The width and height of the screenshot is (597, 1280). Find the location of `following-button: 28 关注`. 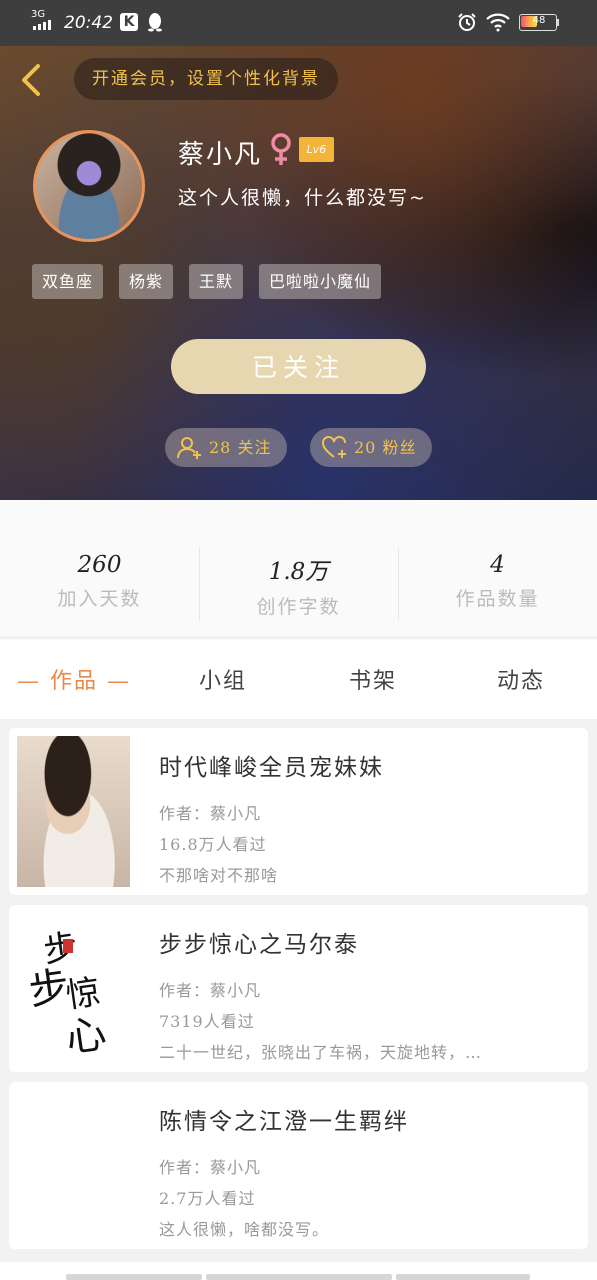

following-button: 28 关注 is located at coordinates (226, 447).